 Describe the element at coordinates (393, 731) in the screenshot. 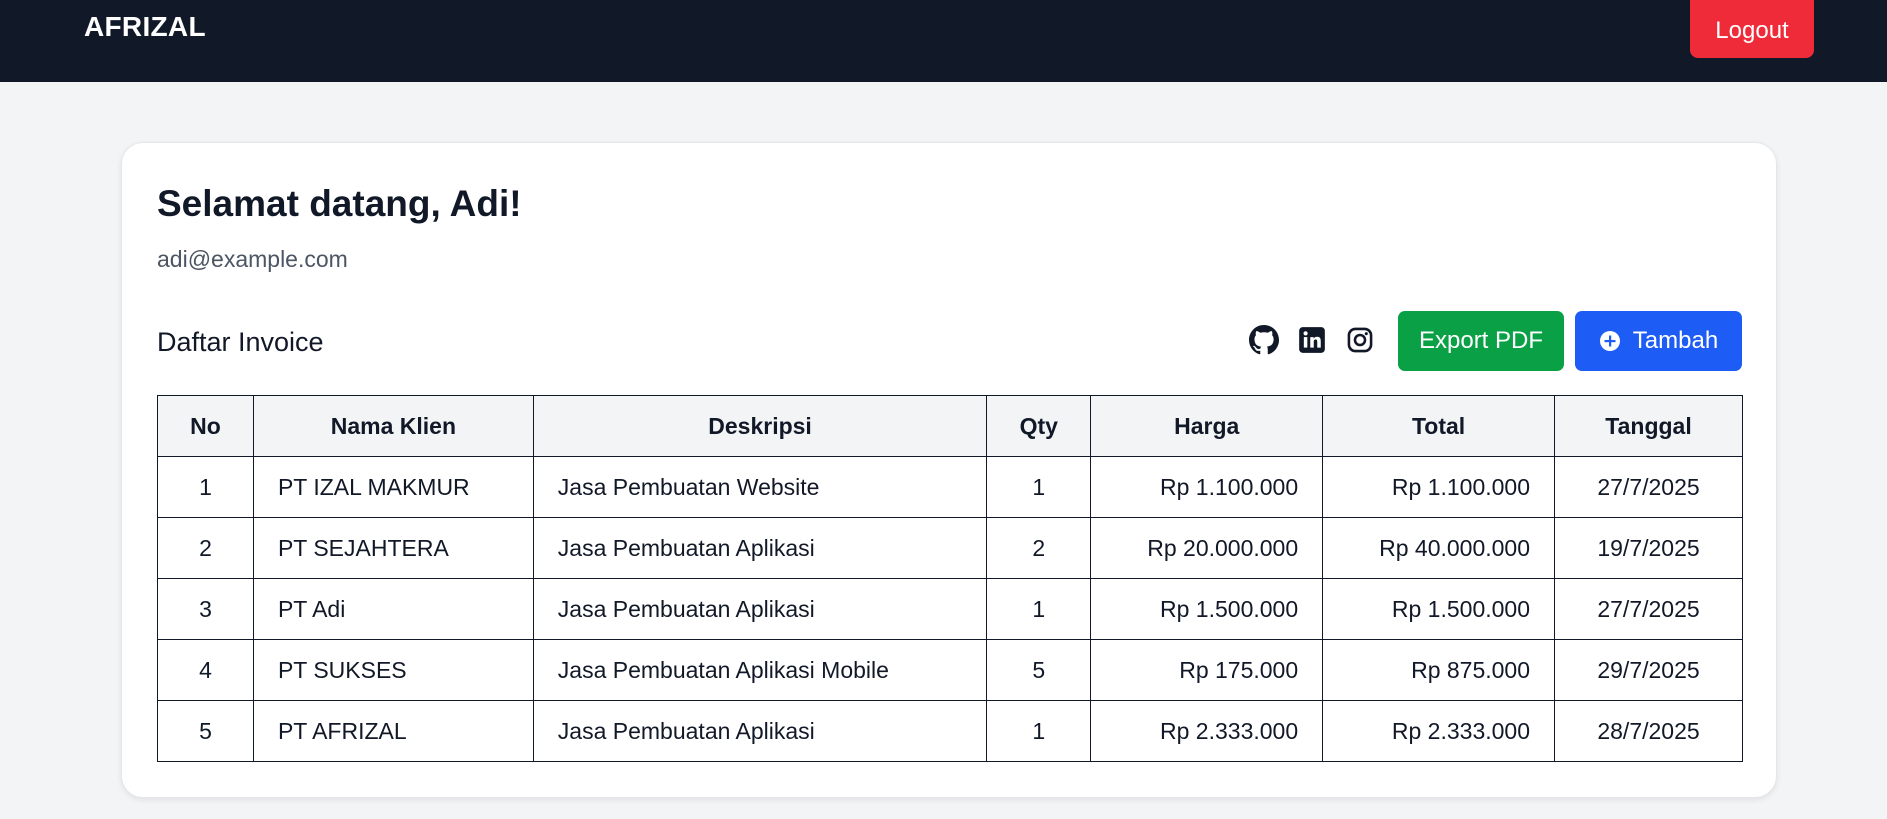

I see `cell-nama-klien: PT AFRIZAL` at that location.